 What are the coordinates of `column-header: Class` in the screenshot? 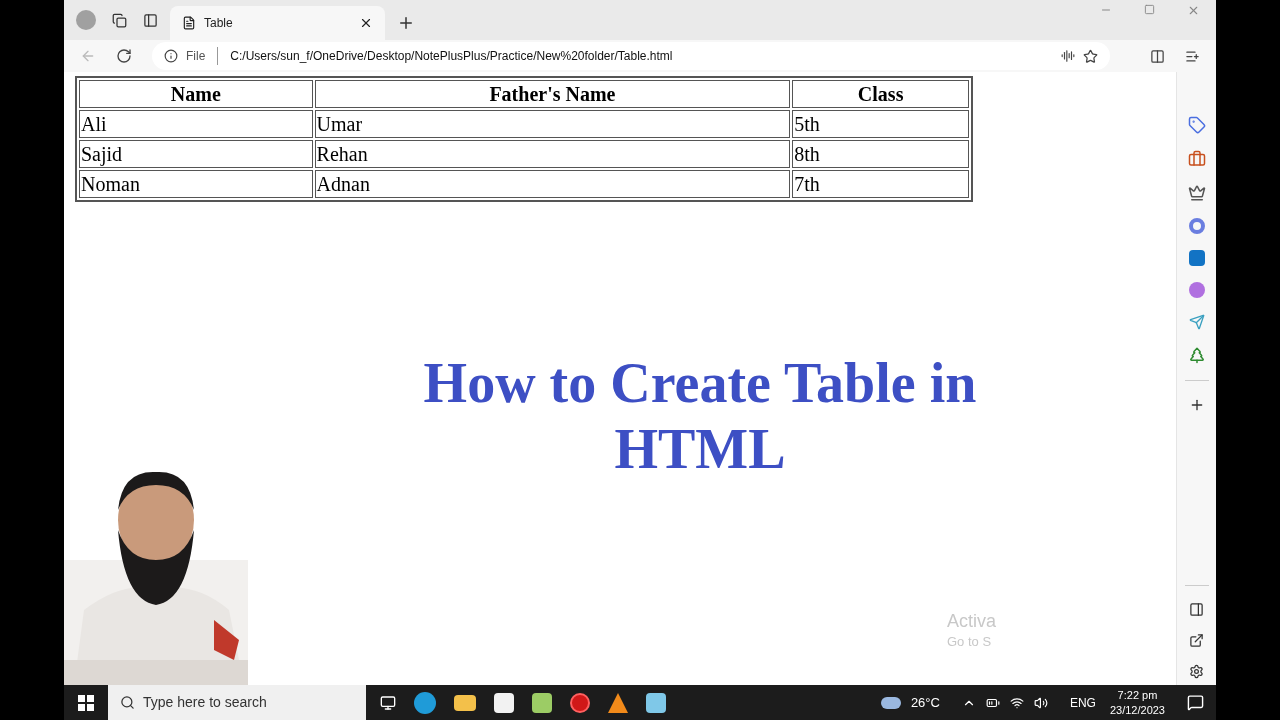 It's located at (880, 94).